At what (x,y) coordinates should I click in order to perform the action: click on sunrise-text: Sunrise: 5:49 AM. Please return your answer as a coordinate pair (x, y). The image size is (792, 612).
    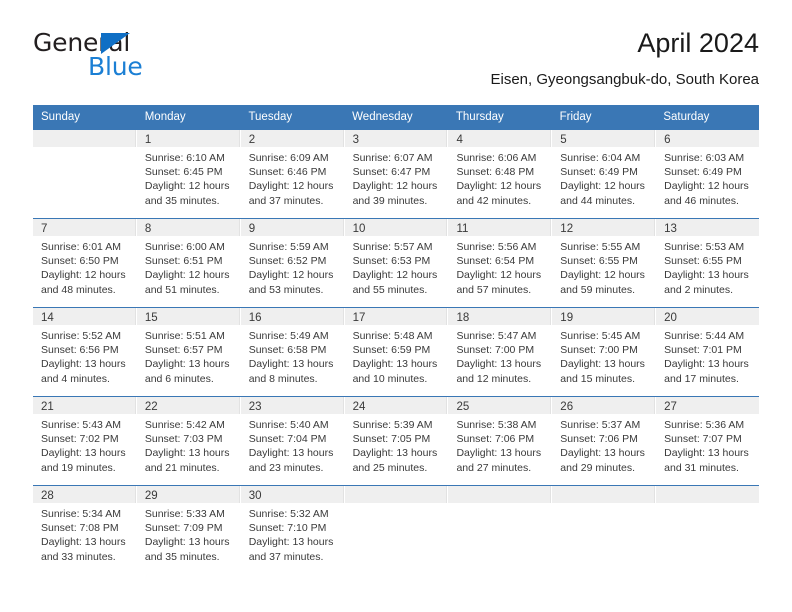
    Looking at the image, I should click on (288, 336).